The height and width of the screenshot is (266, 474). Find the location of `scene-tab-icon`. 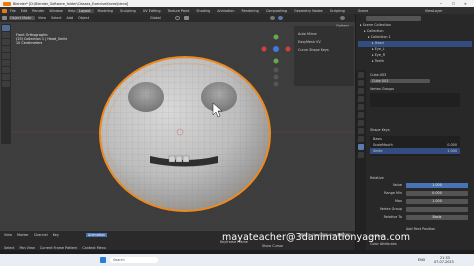

scene-tab-icon is located at coordinates (361, 107).